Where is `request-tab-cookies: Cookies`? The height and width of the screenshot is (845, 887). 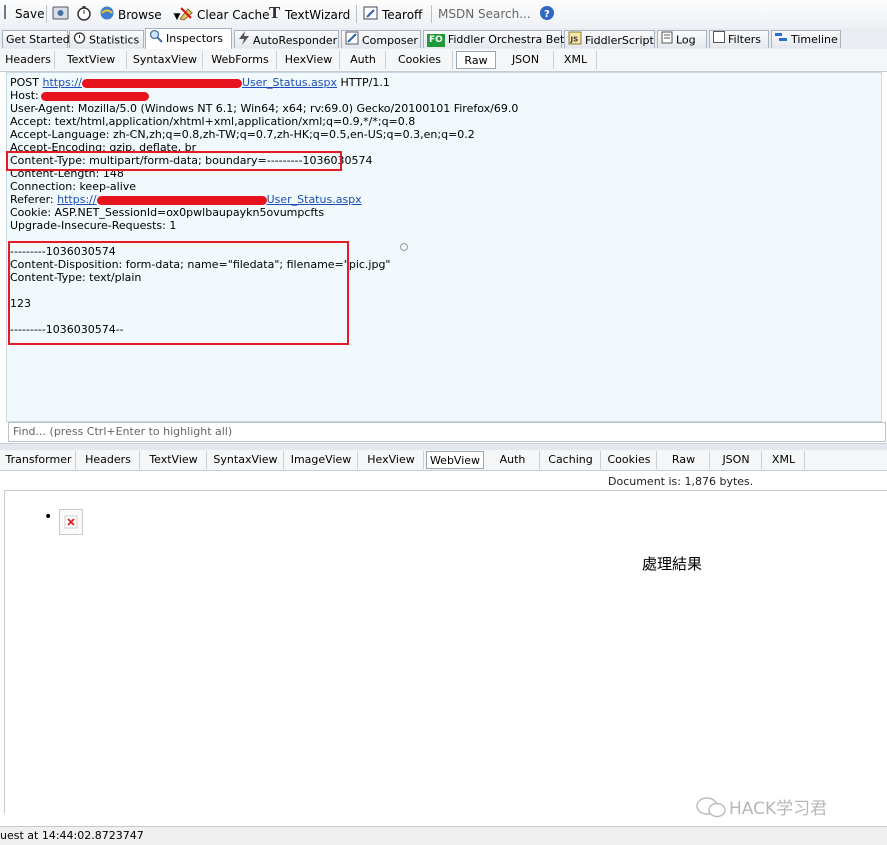
request-tab-cookies: Cookies is located at coordinates (420, 60).